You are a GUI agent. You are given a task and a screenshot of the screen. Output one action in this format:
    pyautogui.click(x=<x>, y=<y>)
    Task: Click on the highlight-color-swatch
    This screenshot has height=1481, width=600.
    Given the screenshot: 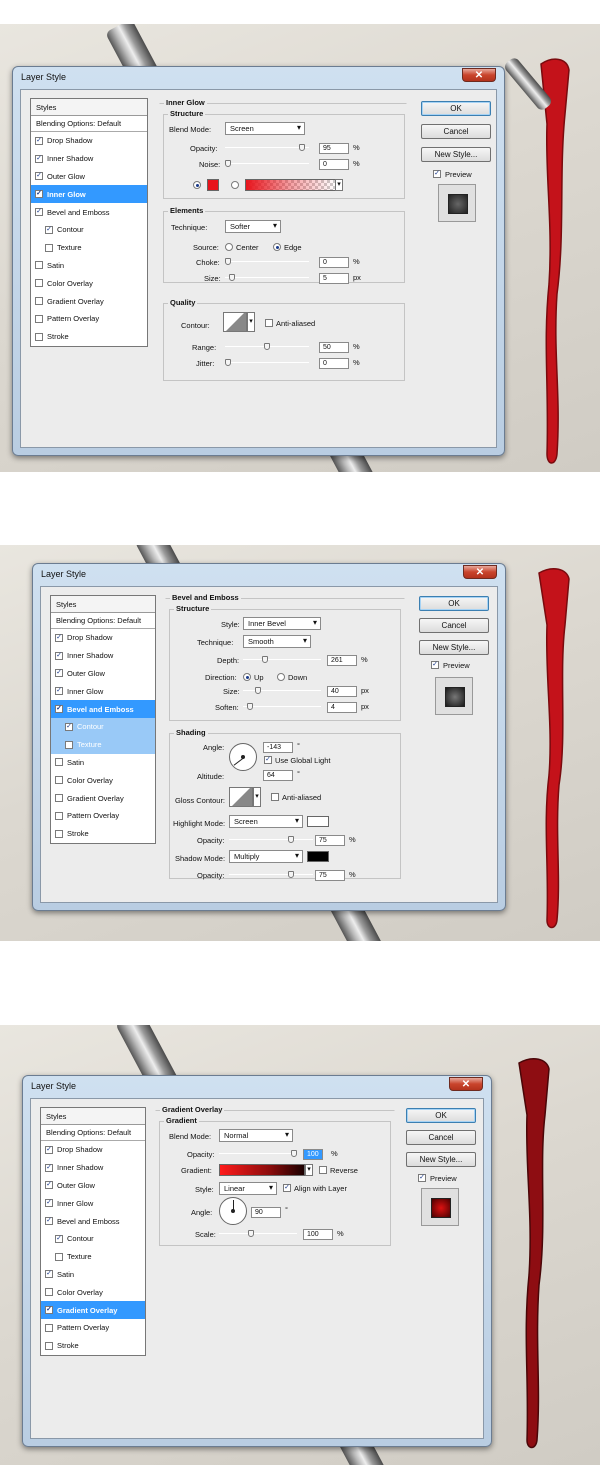 What is the action you would take?
    pyautogui.click(x=318, y=821)
    